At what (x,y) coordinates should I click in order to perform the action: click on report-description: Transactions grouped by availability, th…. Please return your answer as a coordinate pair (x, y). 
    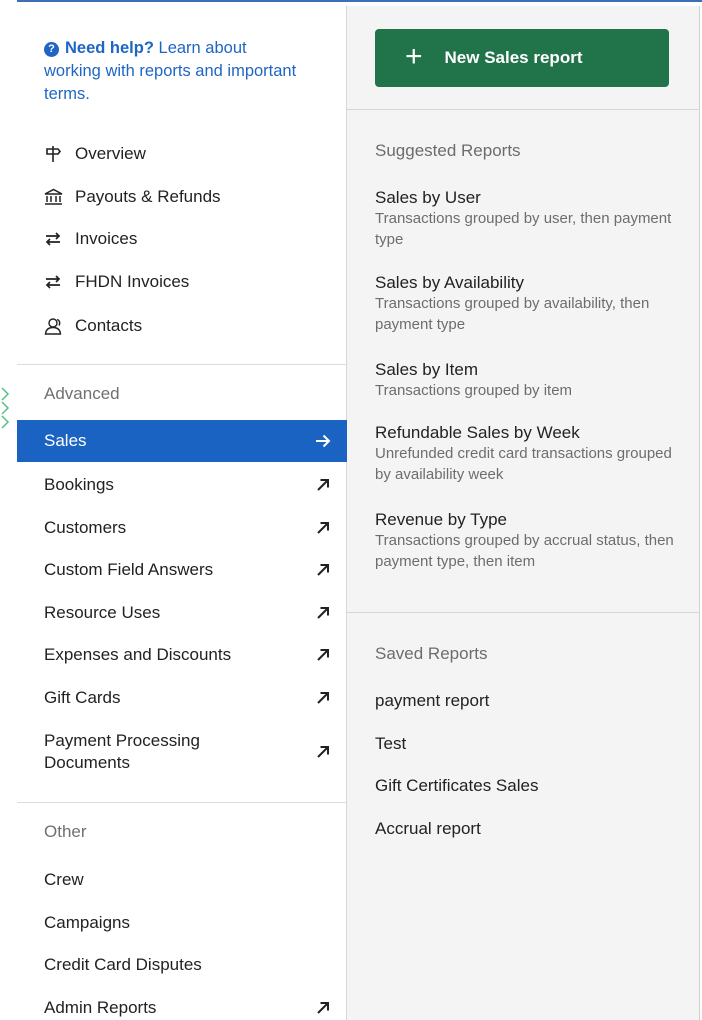
    Looking at the image, I should click on (512, 314).